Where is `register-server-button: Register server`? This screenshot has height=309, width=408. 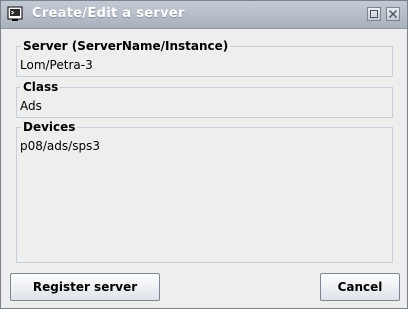
register-server-button: Register server is located at coordinates (85, 287).